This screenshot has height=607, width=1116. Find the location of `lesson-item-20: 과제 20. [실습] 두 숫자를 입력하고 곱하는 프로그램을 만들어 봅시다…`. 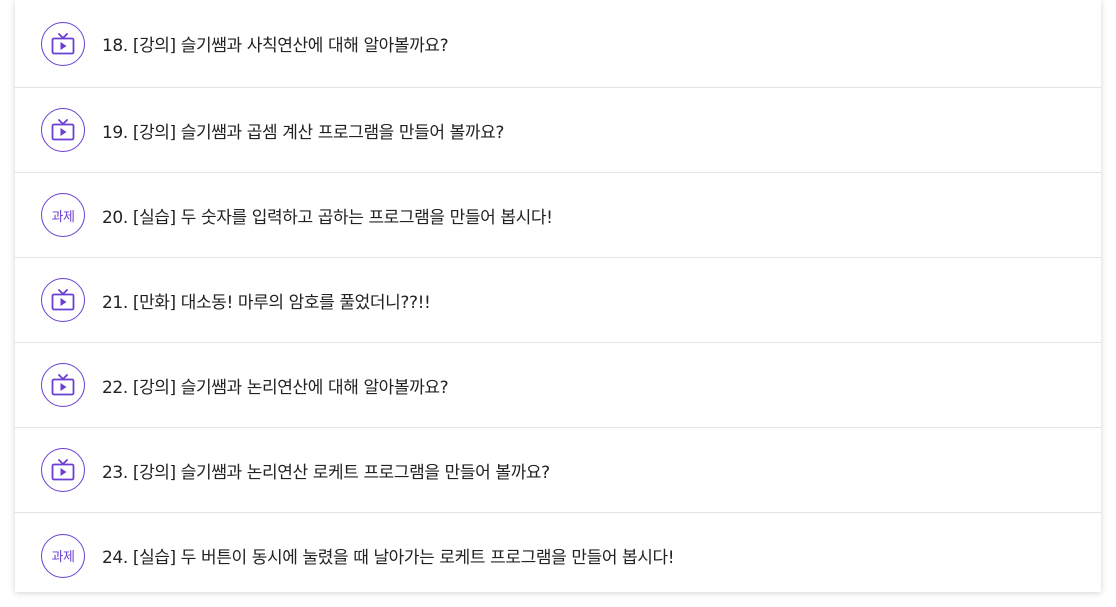

lesson-item-20: 과제 20. [실습] 두 숫자를 입력하고 곱하는 프로그램을 만들어 봅시다… is located at coordinates (558, 215).